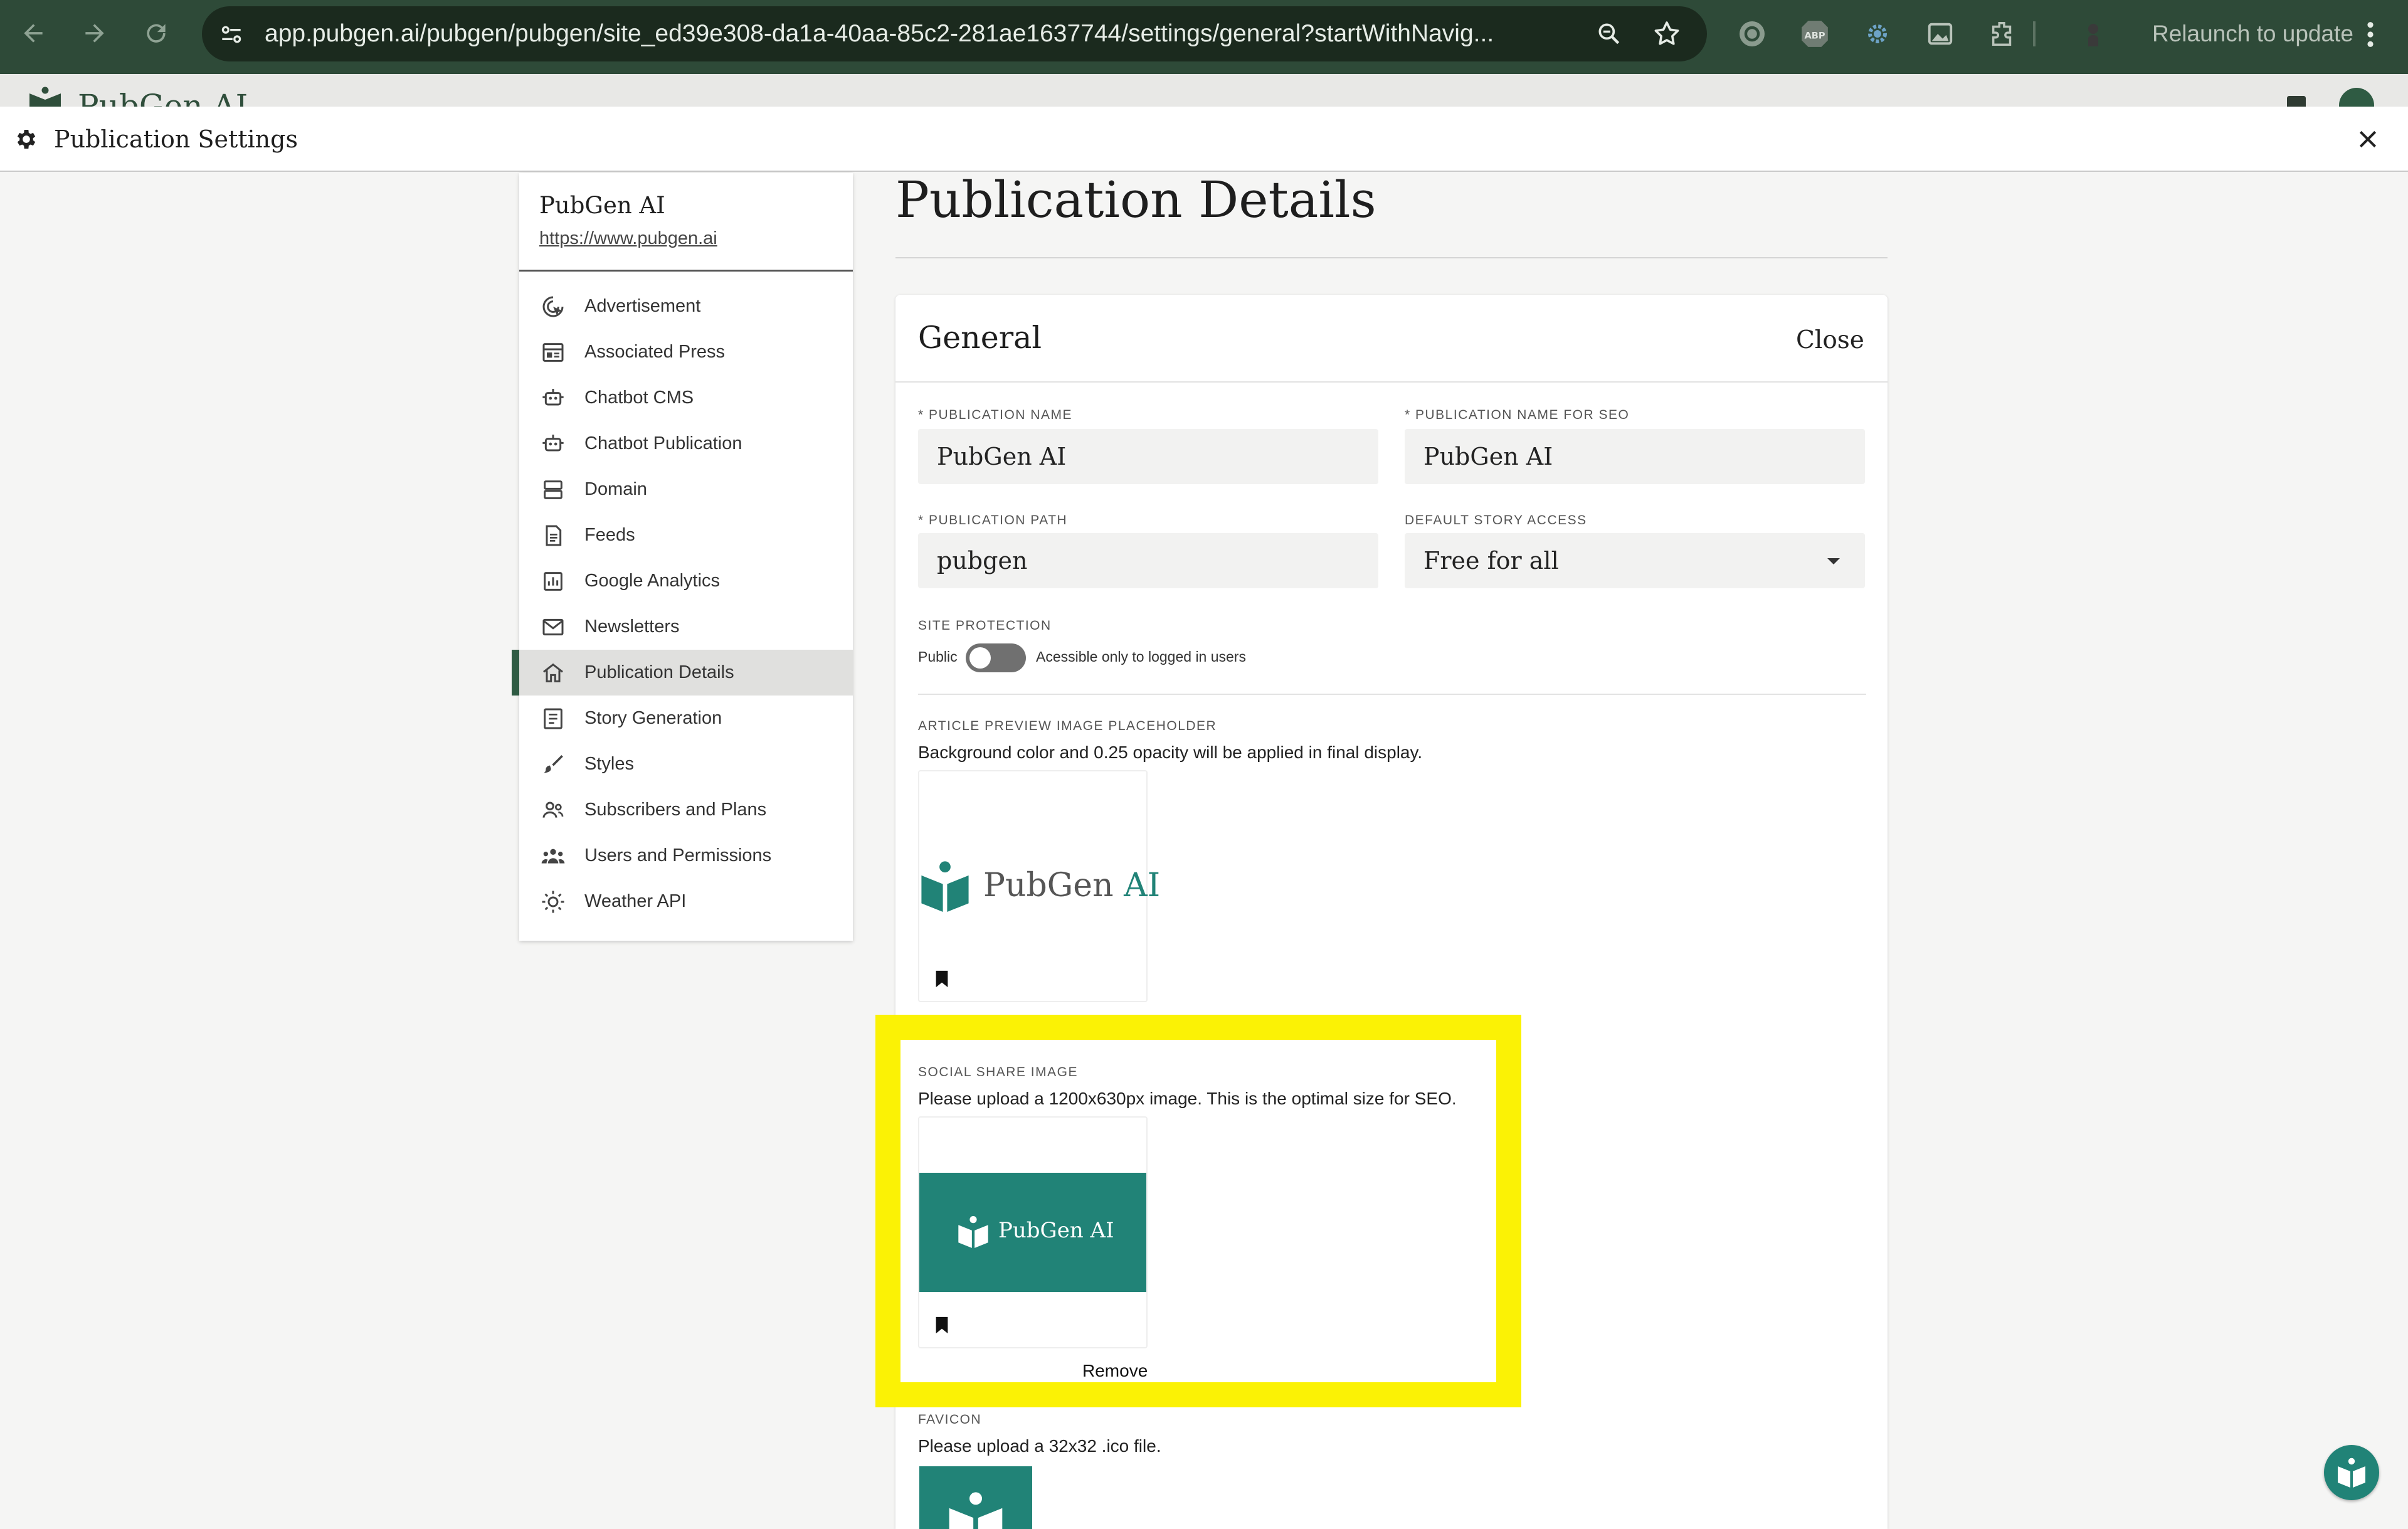 The width and height of the screenshot is (2408, 1529). I want to click on toggle-knob, so click(980, 658).